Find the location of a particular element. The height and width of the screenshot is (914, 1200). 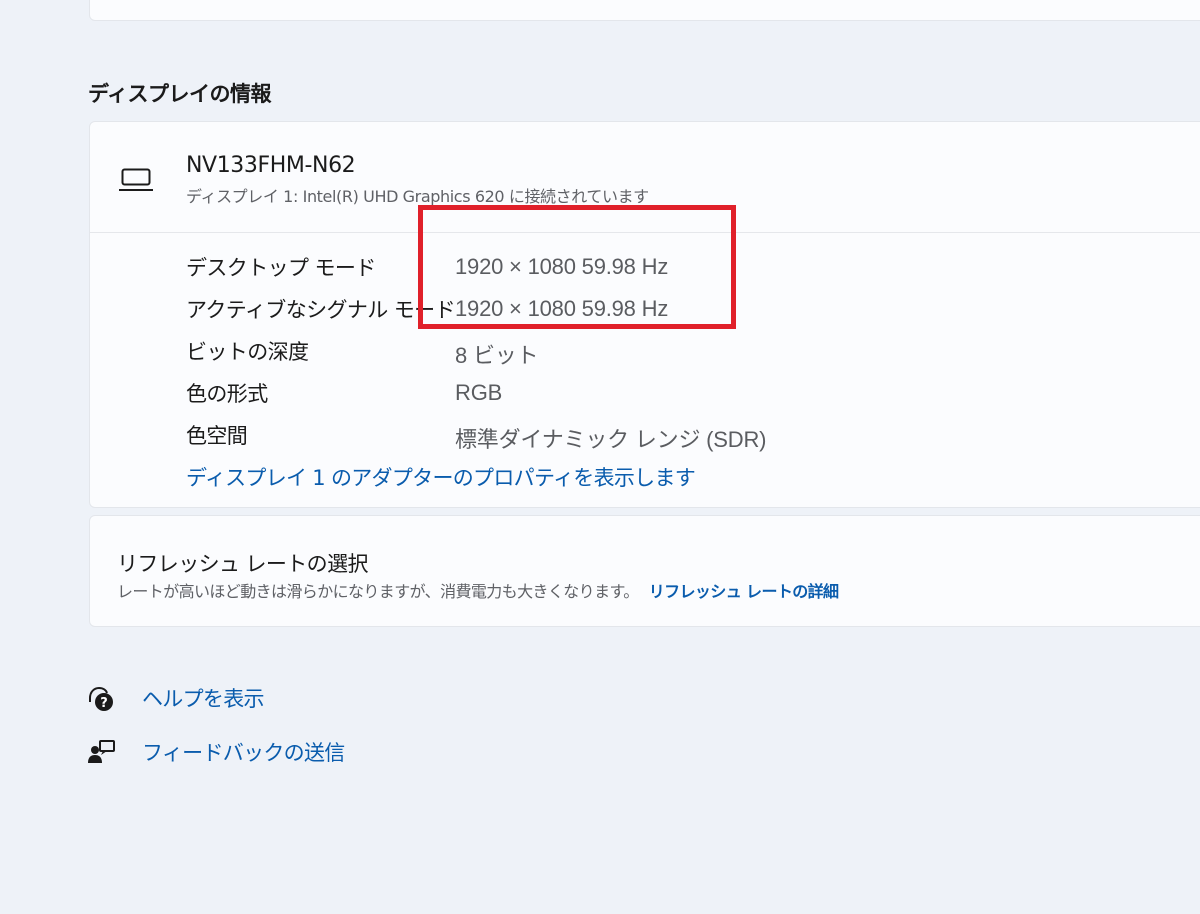

info-label: デスクトップ モード is located at coordinates (281, 268).